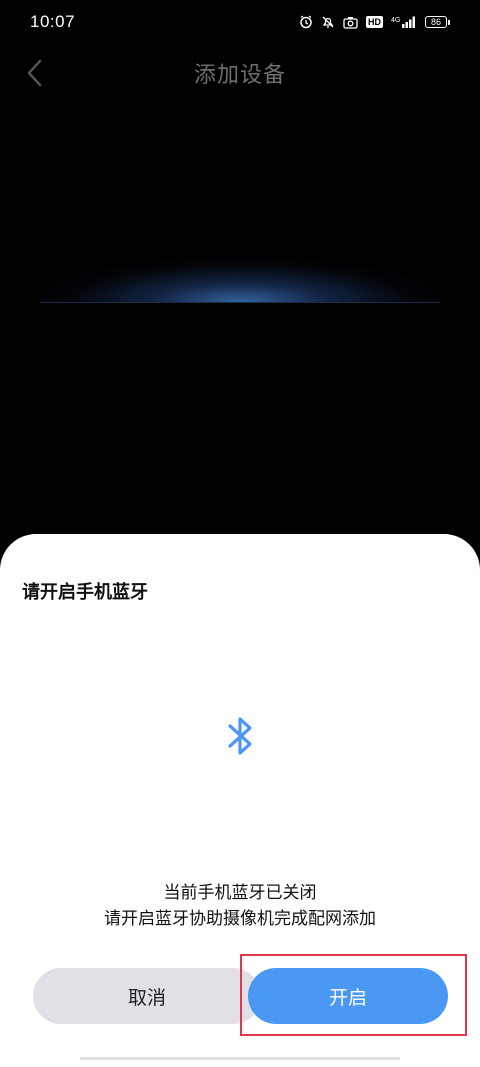 The image size is (480, 1067). Describe the element at coordinates (53, 21) in the screenshot. I see `status-time: 10:07` at that location.